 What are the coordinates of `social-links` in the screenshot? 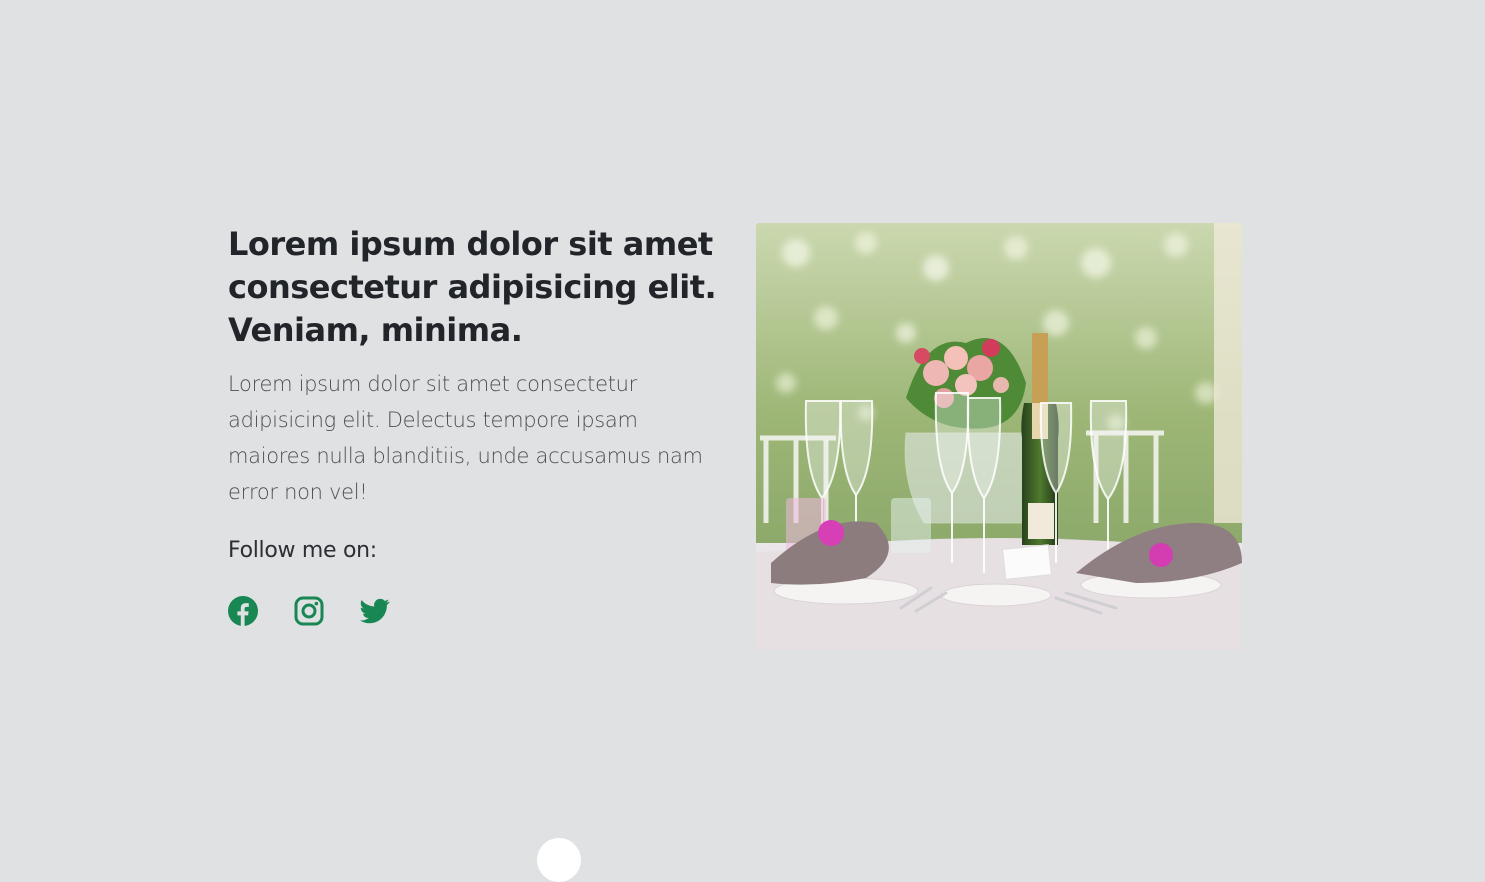 It's located at (473, 611).